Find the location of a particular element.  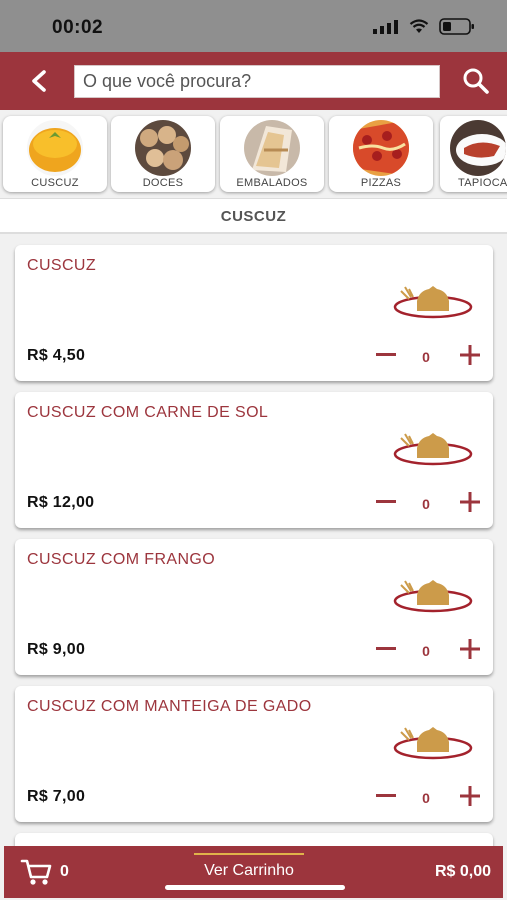

product-name: CUSCUZ COM MANTEIGA DE GADO is located at coordinates (169, 706).